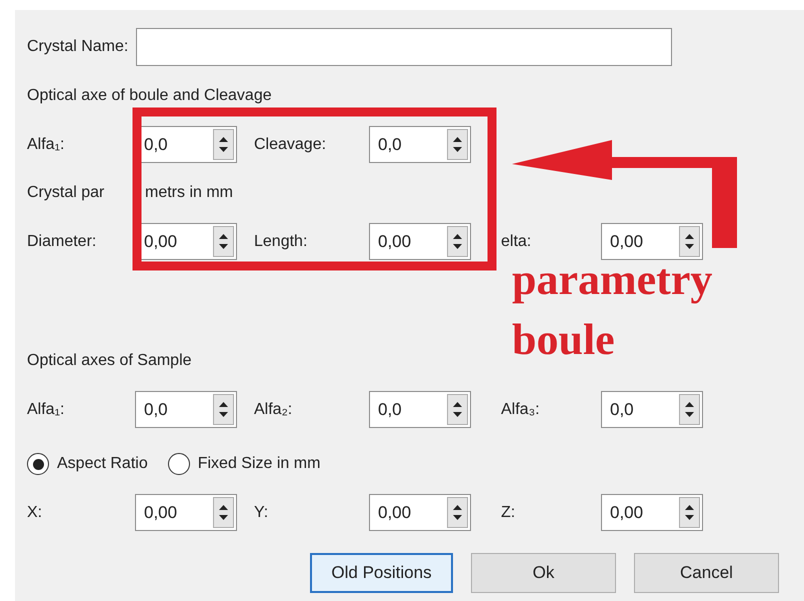 This screenshot has height=601, width=804. Describe the element at coordinates (34, 512) in the screenshot. I see `field-label: X:` at that location.